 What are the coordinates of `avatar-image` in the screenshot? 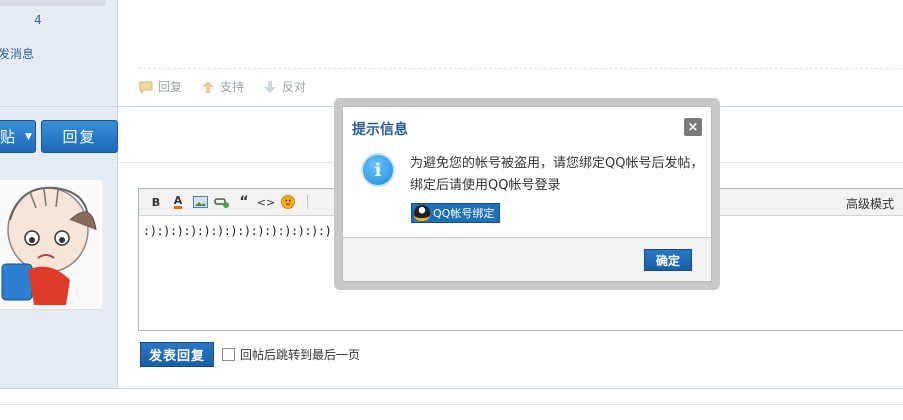 It's located at (49, 245).